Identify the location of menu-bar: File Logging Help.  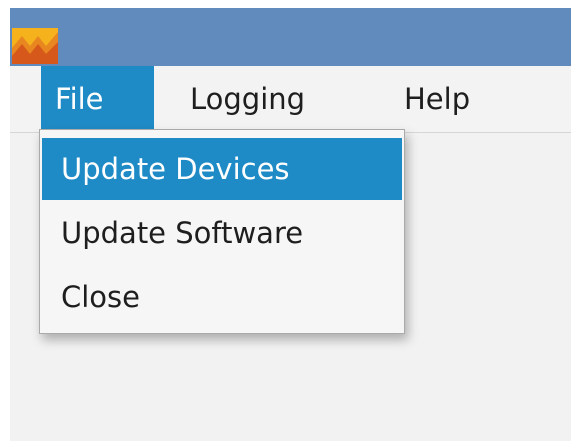
(290, 99).